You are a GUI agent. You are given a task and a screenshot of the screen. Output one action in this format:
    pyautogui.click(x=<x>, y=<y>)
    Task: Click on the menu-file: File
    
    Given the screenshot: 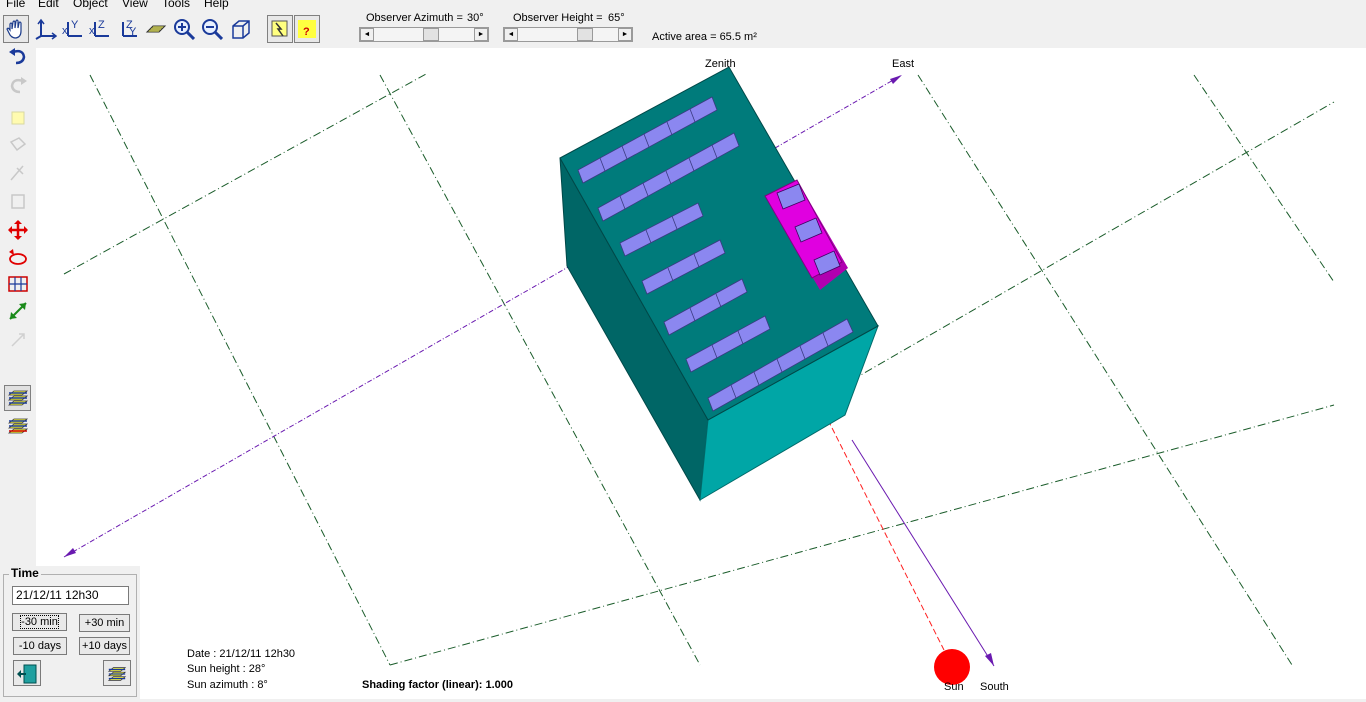 What is the action you would take?
    pyautogui.click(x=15, y=5)
    